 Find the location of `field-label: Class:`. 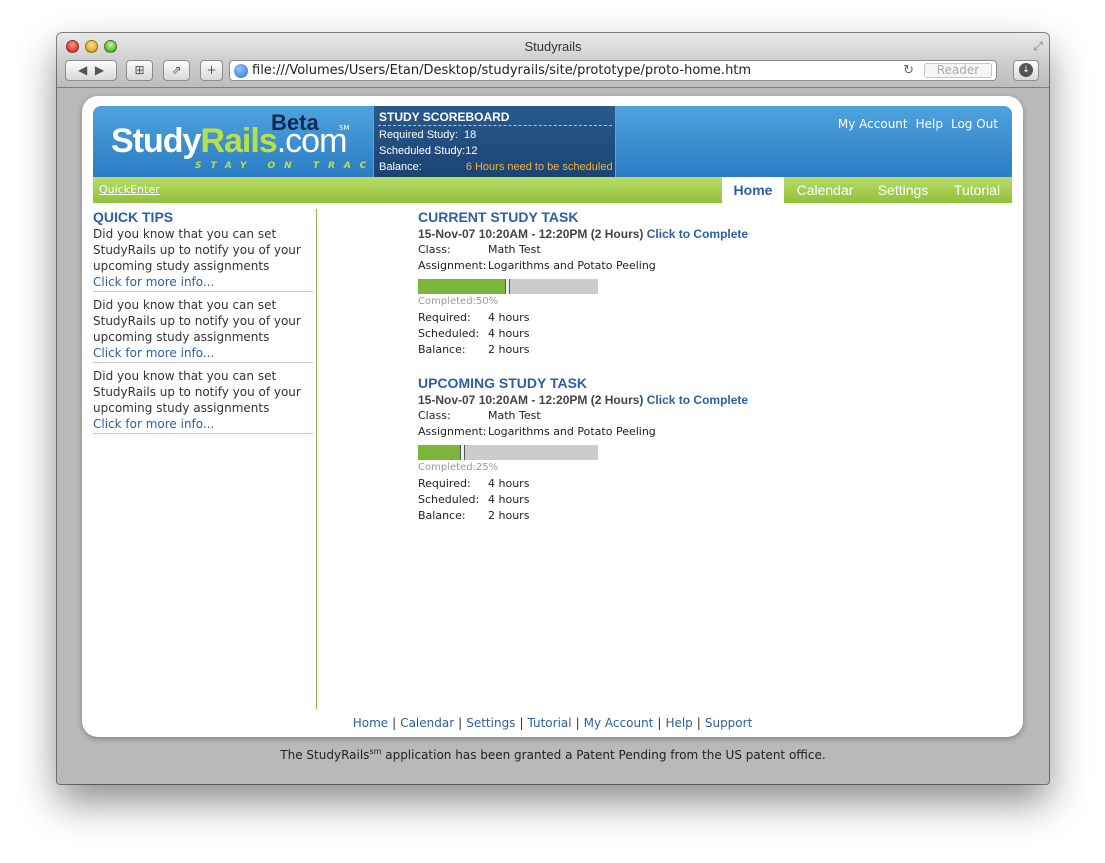

field-label: Class: is located at coordinates (434, 249).